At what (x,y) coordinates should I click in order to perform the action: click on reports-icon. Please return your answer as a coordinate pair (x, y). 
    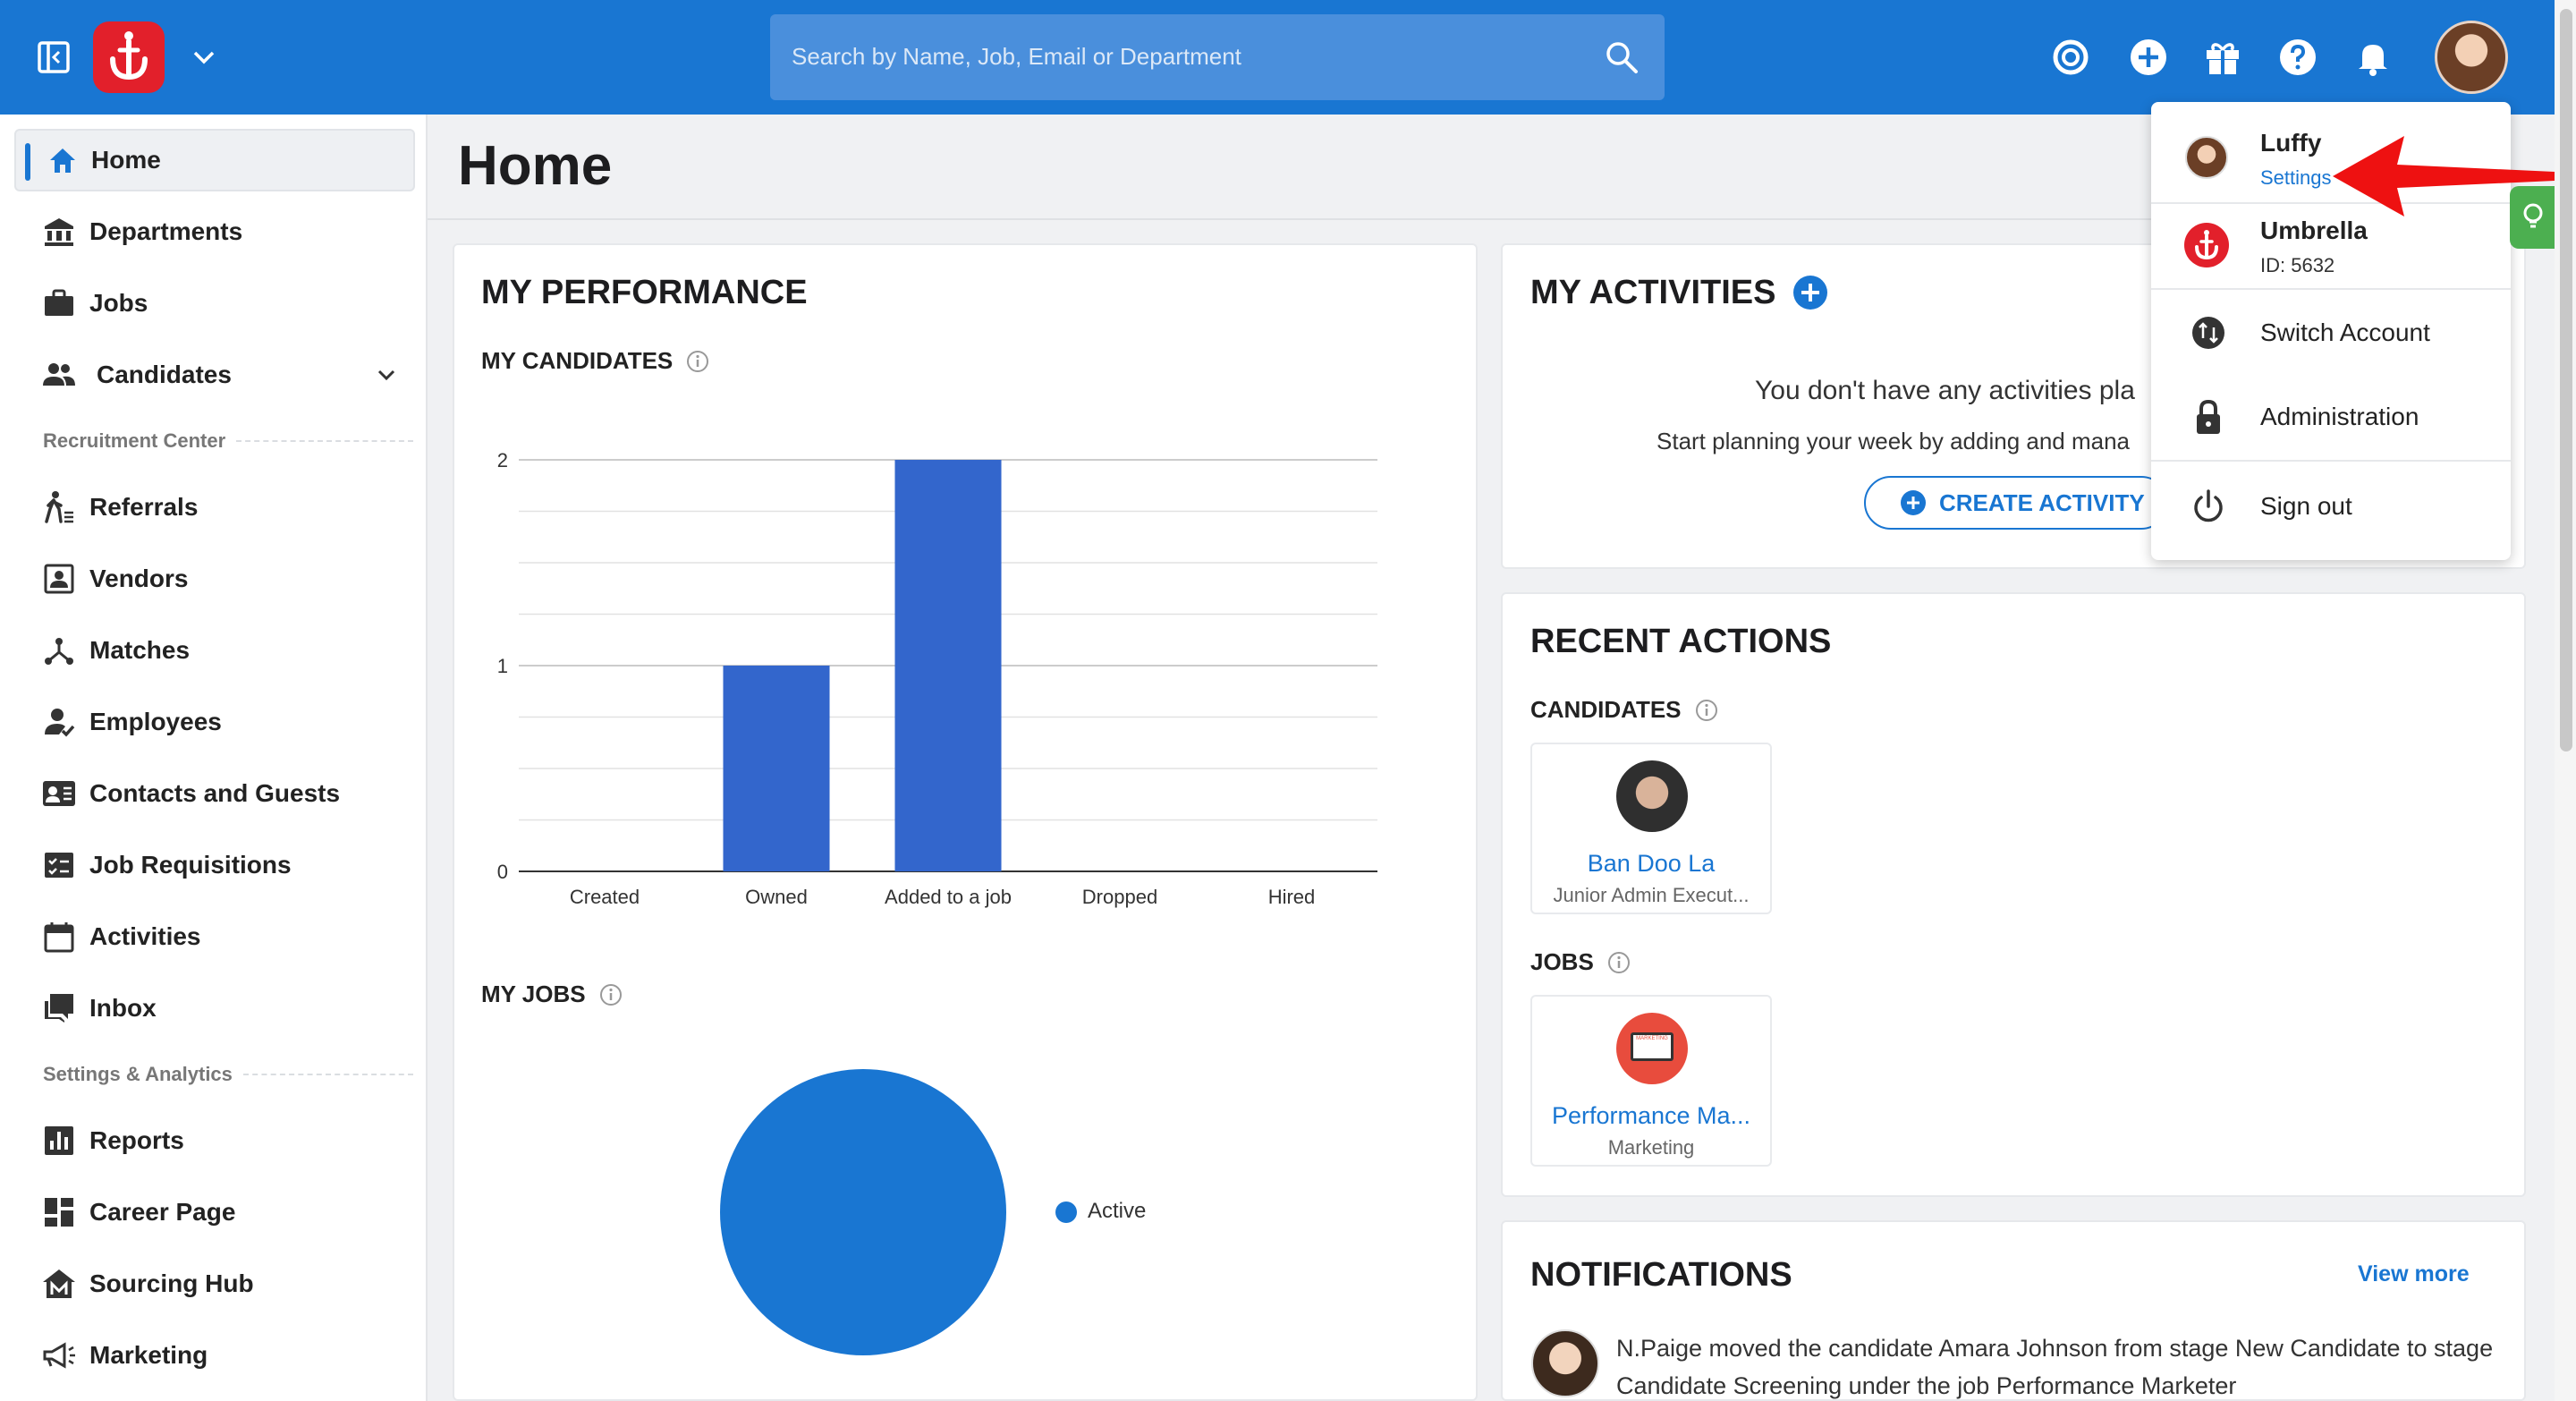
    Looking at the image, I should click on (59, 1140).